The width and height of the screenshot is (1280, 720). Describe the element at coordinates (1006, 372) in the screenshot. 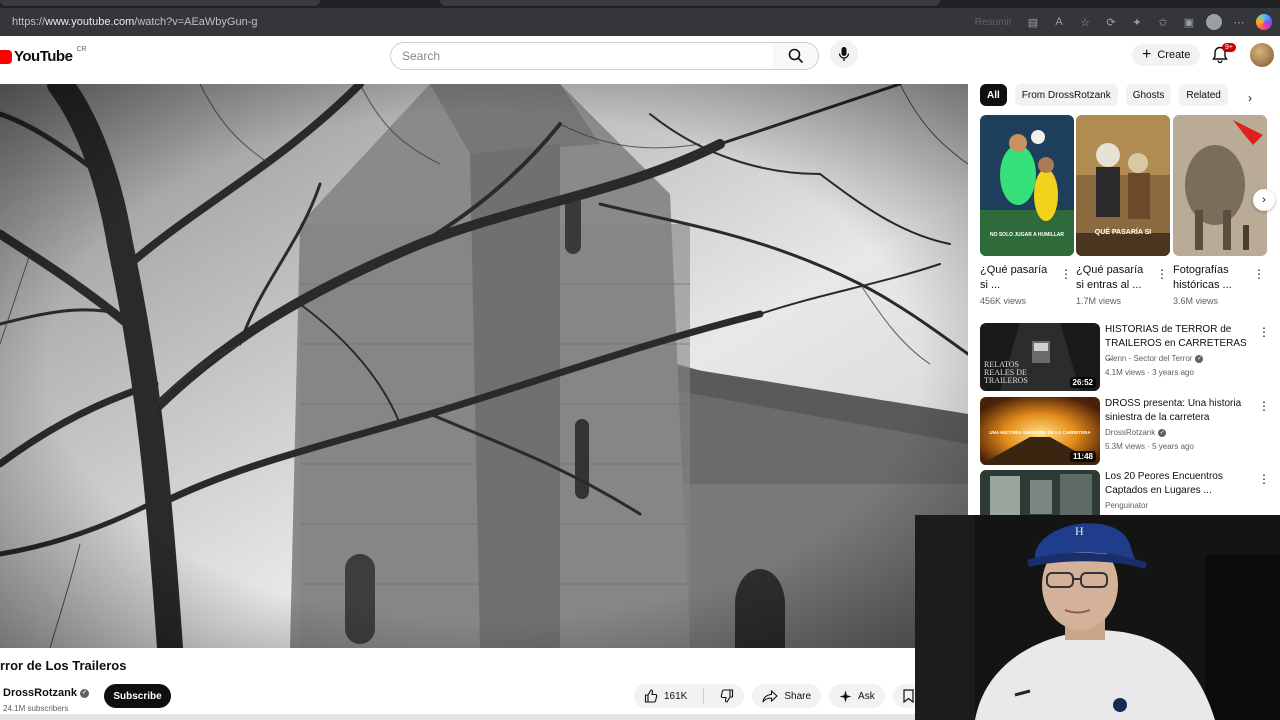

I see `thumbnail-text: RELATOS REALES DE TRAILEROS` at that location.